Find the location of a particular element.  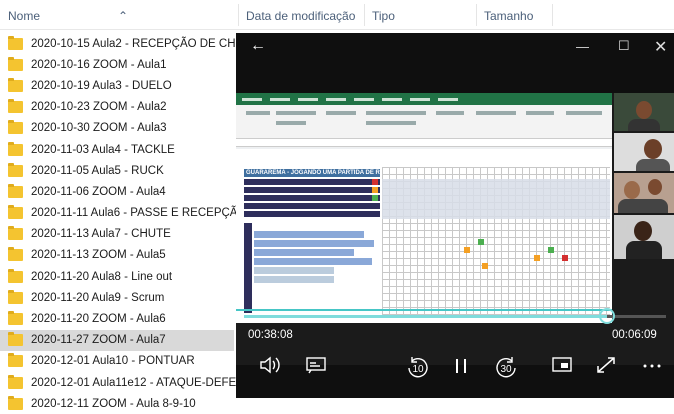

folder-row: 2020-12-11 ZOOM - Aula 8-9-10 is located at coordinates (117, 403).